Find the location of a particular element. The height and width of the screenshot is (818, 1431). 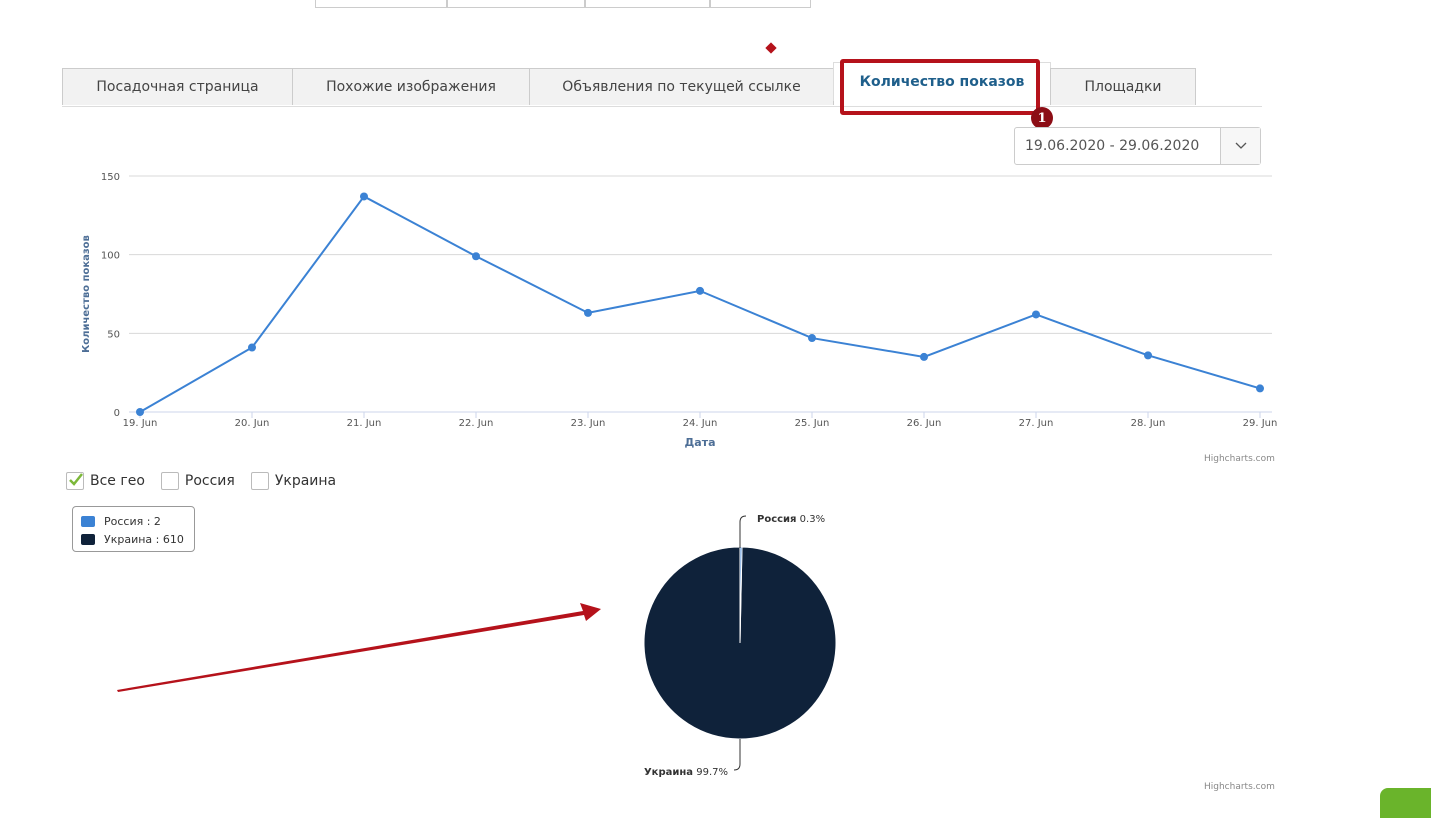

geo-filter-label: Все гео is located at coordinates (117, 481).